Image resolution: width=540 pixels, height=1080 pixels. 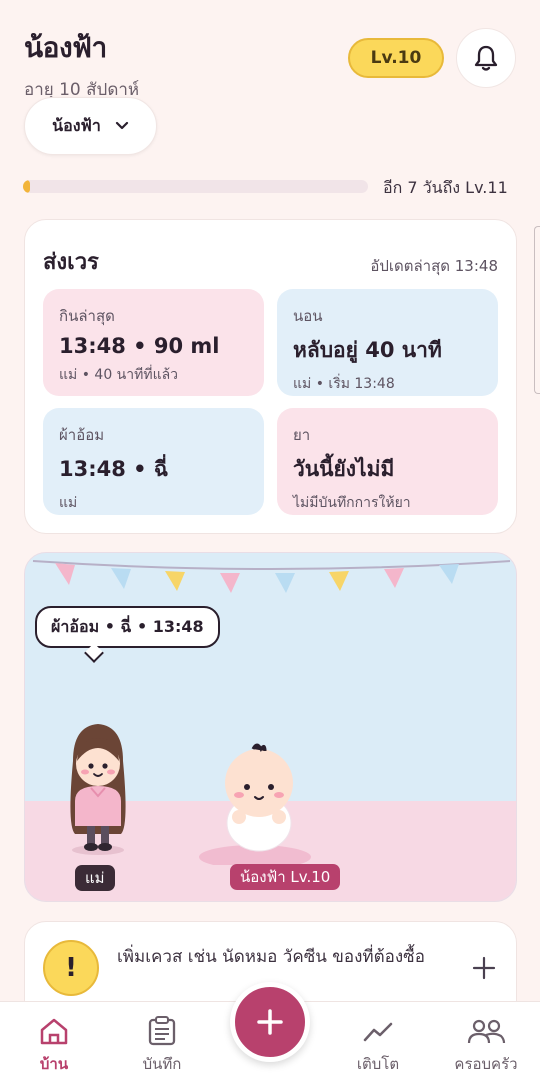 I want to click on mom-character, so click(x=98, y=789).